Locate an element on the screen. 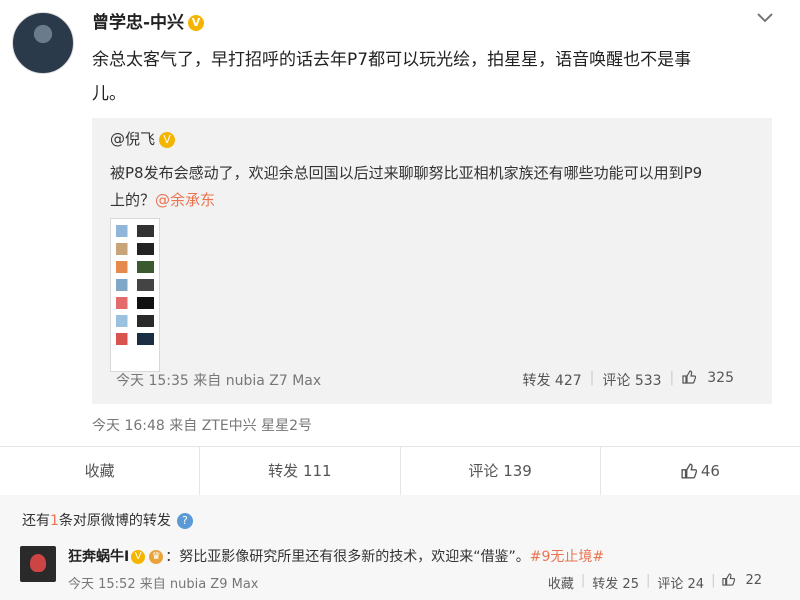  quoted-comment-button: 评论 533 is located at coordinates (631, 380).